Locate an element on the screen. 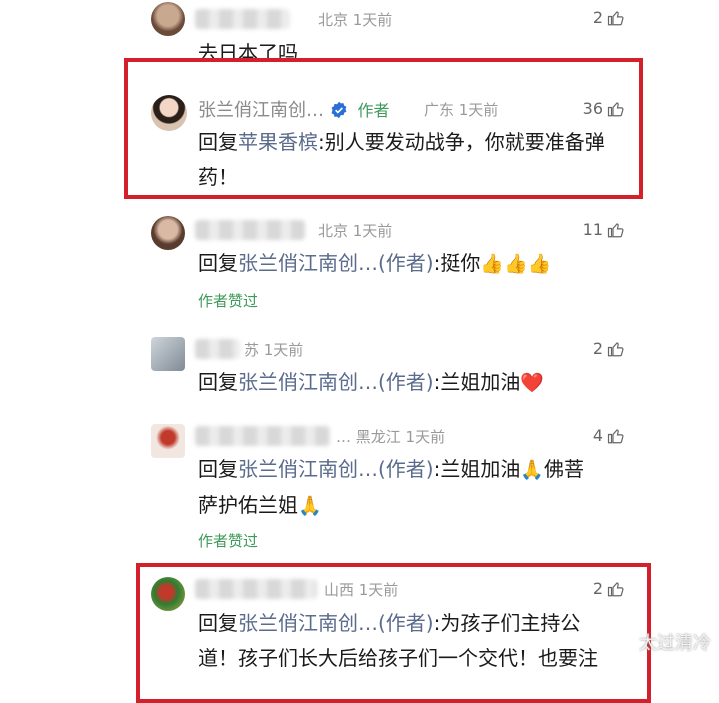 The image size is (719, 703). like-button: 4 is located at coordinates (609, 435).